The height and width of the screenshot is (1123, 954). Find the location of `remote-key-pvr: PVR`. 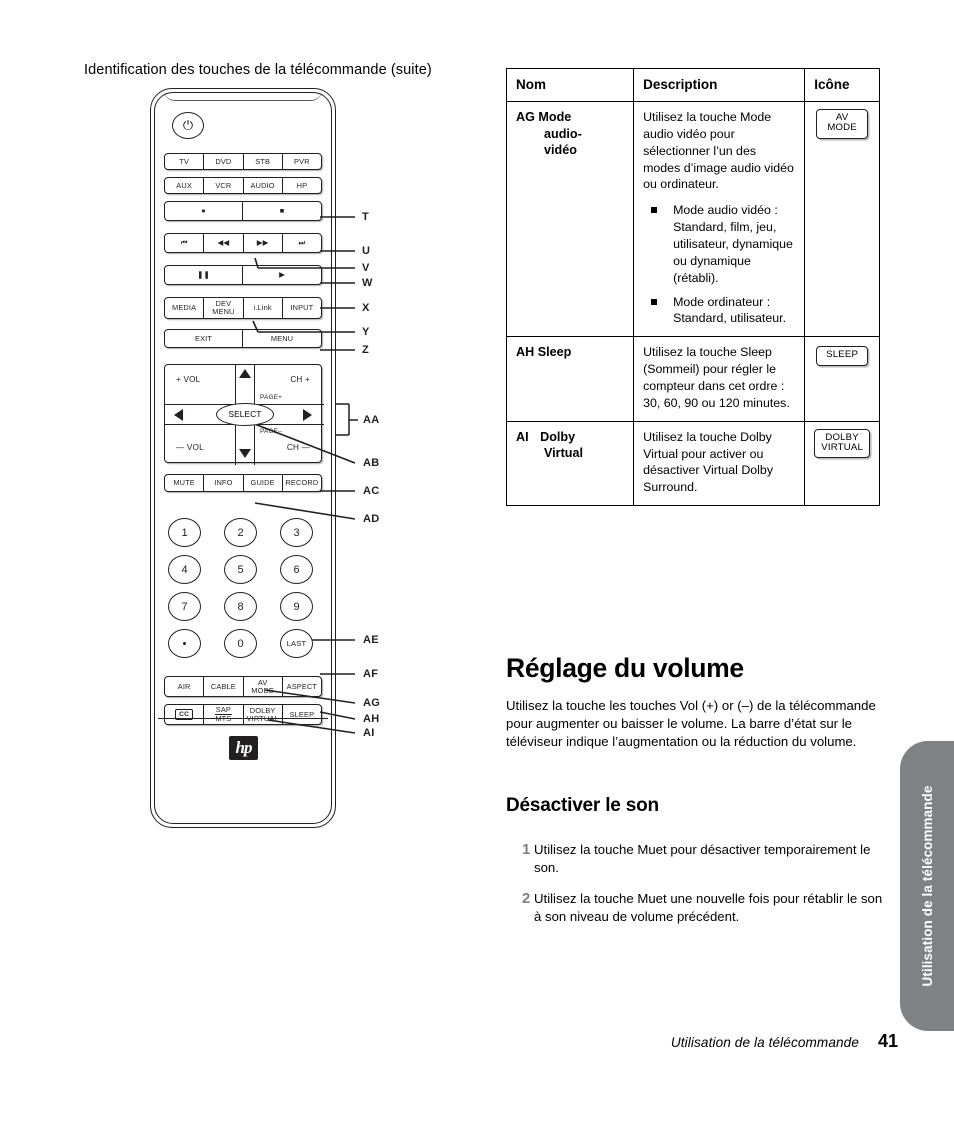

remote-key-pvr: PVR is located at coordinates (302, 161).